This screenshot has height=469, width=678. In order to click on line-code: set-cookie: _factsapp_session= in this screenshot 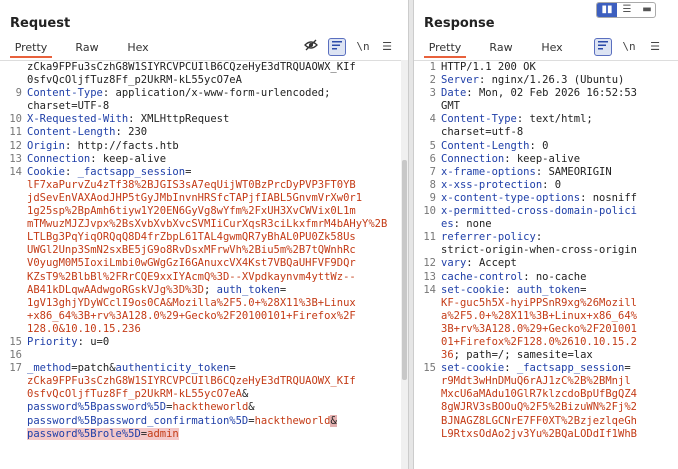, I will do `click(555, 368)`.